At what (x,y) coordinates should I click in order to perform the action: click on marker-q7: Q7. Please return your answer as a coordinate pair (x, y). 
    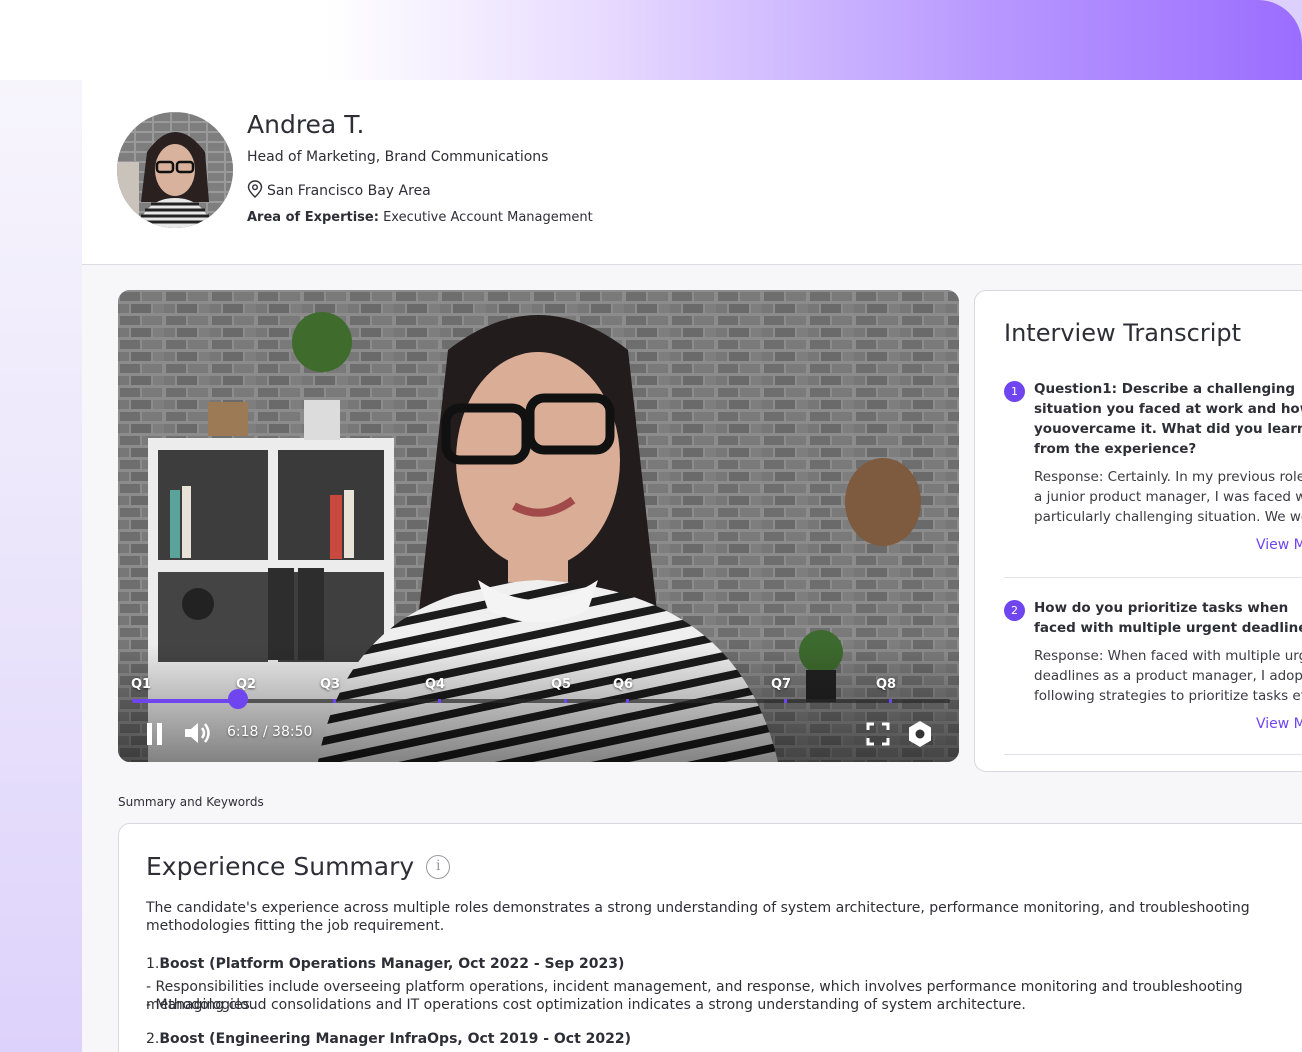
    Looking at the image, I should click on (781, 684).